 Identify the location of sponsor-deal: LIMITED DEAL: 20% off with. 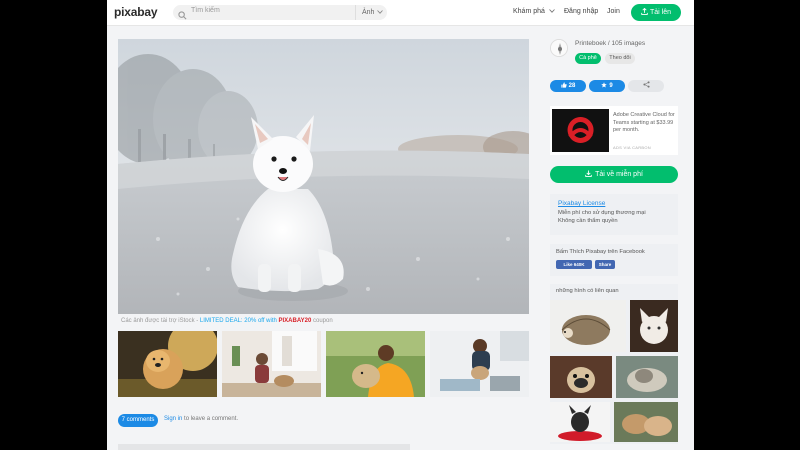
(239, 321).